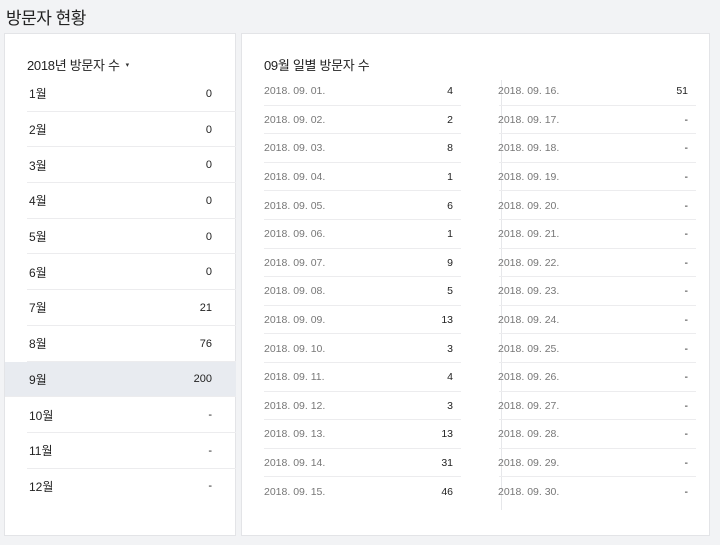 Image resolution: width=720 pixels, height=545 pixels. What do you see at coordinates (447, 463) in the screenshot?
I see `day-visitor-count: 31` at bounding box center [447, 463].